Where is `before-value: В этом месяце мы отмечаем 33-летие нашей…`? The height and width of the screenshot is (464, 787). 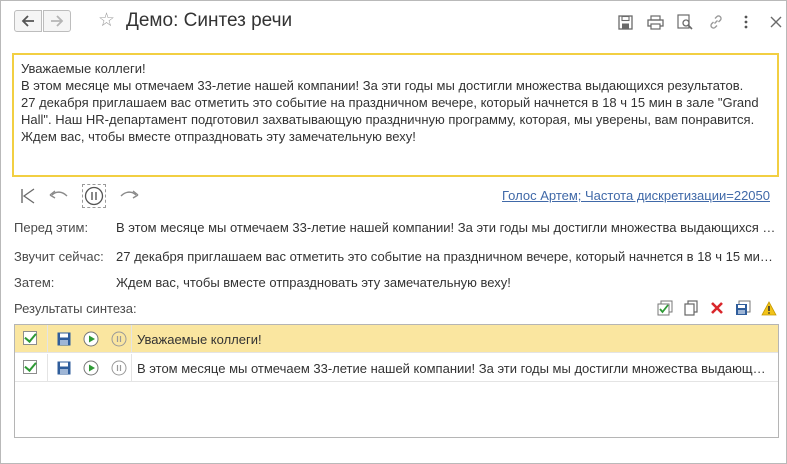
before-value: В этом месяце мы отмечаем 33-летие нашей… is located at coordinates (446, 227).